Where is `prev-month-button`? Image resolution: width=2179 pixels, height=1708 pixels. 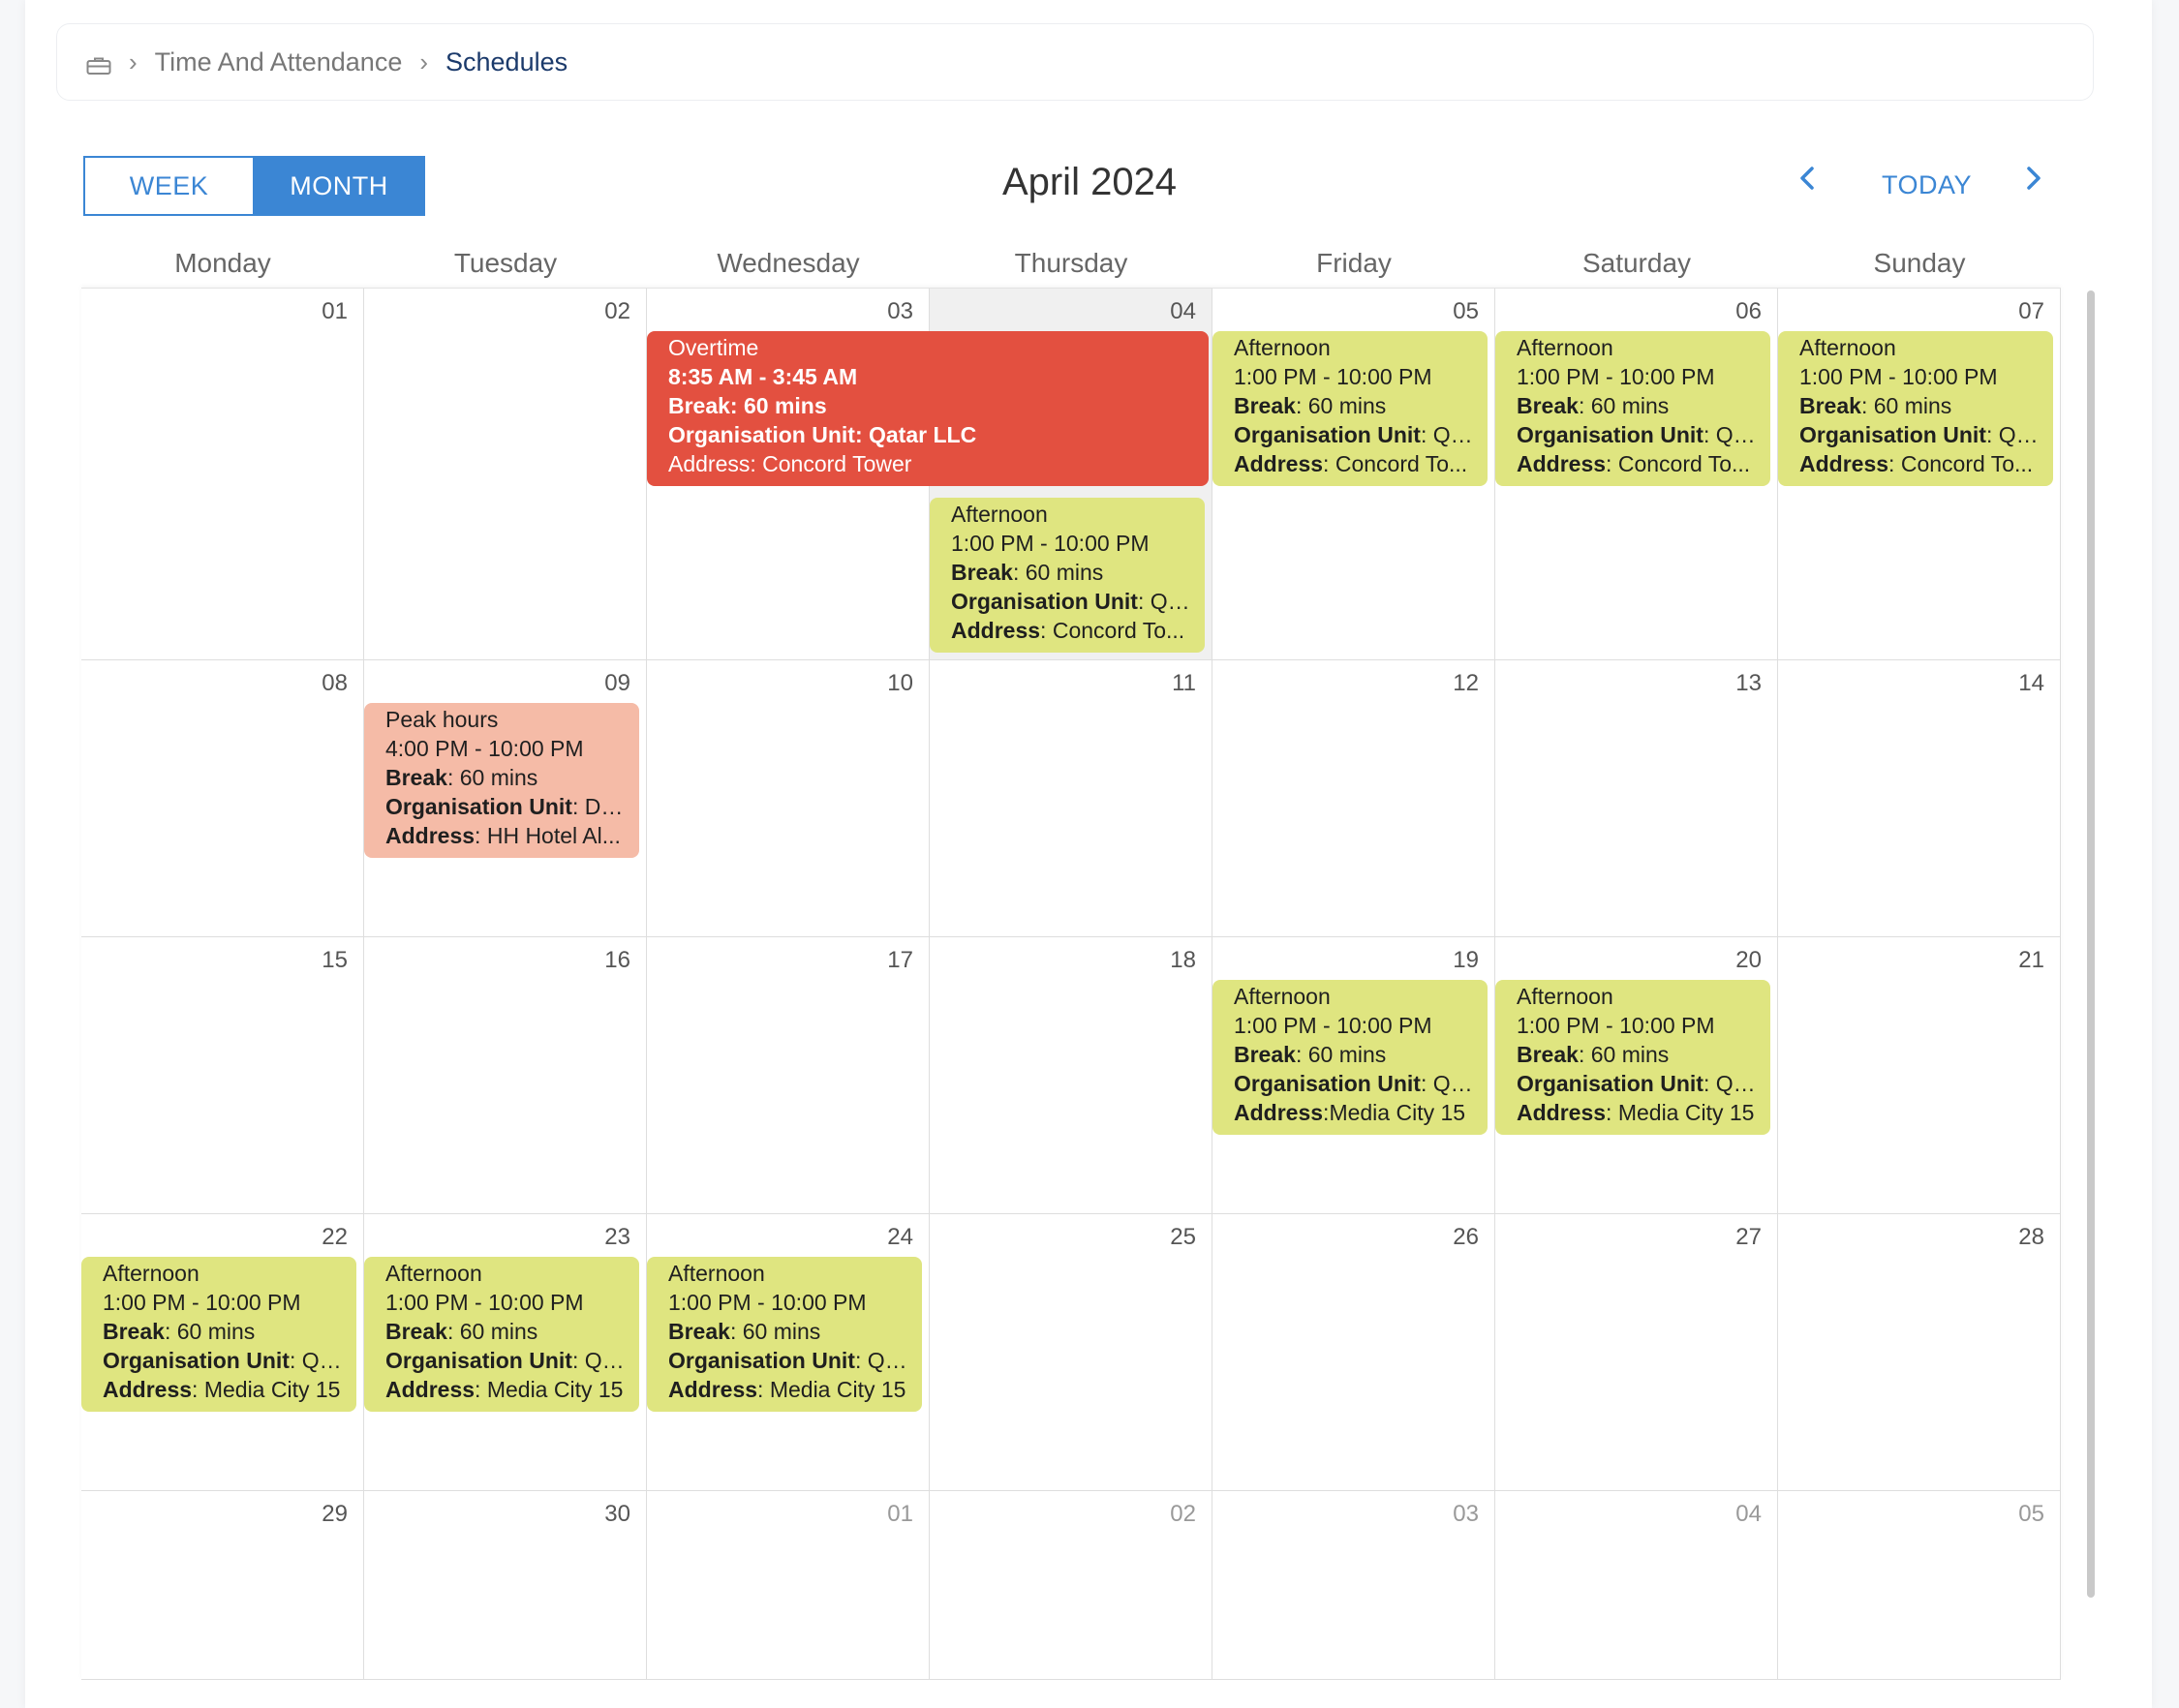 prev-month-button is located at coordinates (1808, 178).